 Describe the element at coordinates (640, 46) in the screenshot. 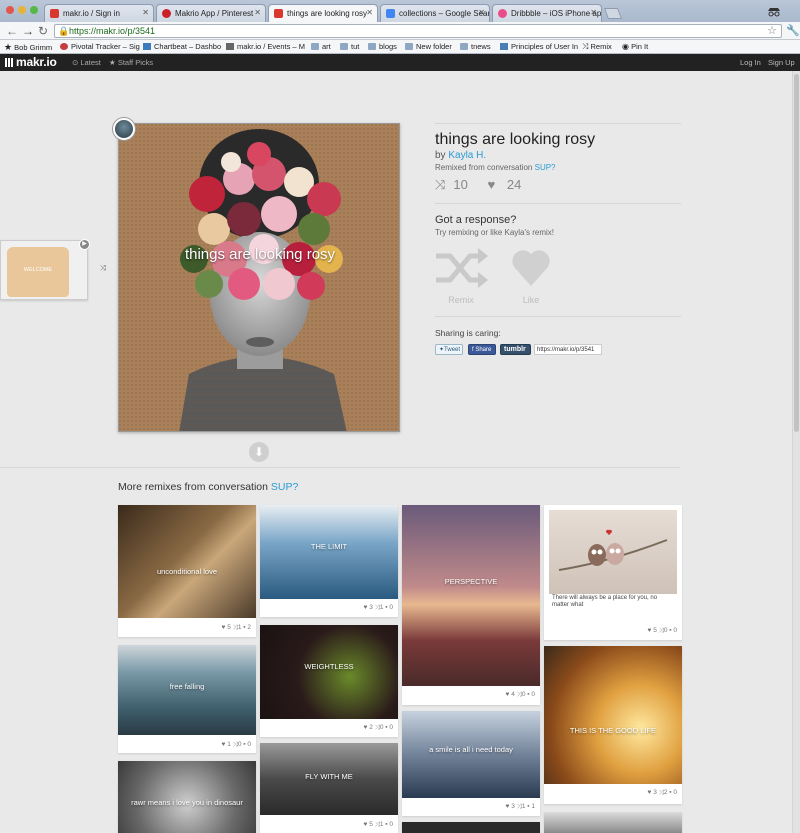

I see `bookmark-label: Pin It` at that location.